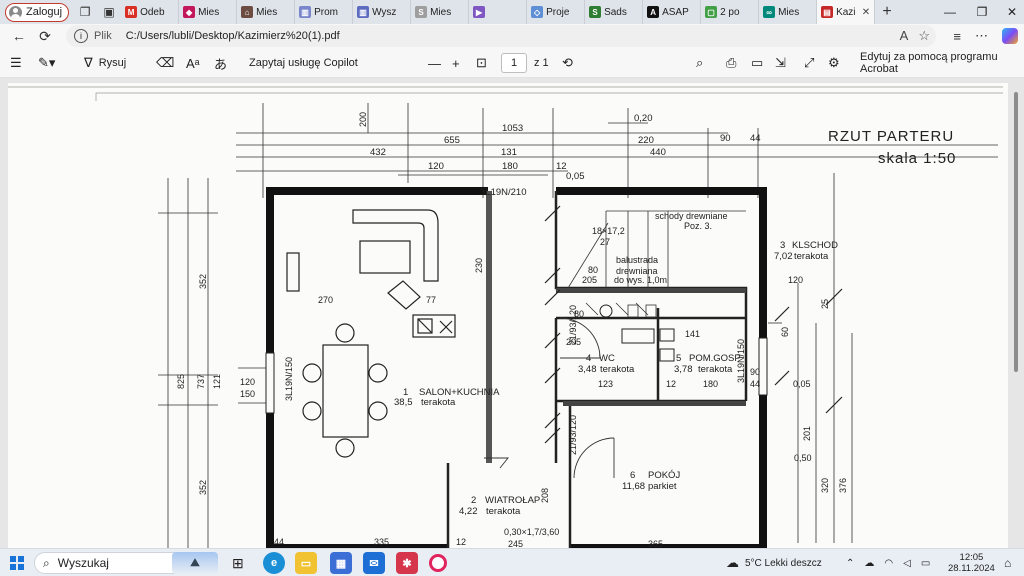 This screenshot has height=576, width=1024. I want to click on page-total: z 1, so click(541, 63).